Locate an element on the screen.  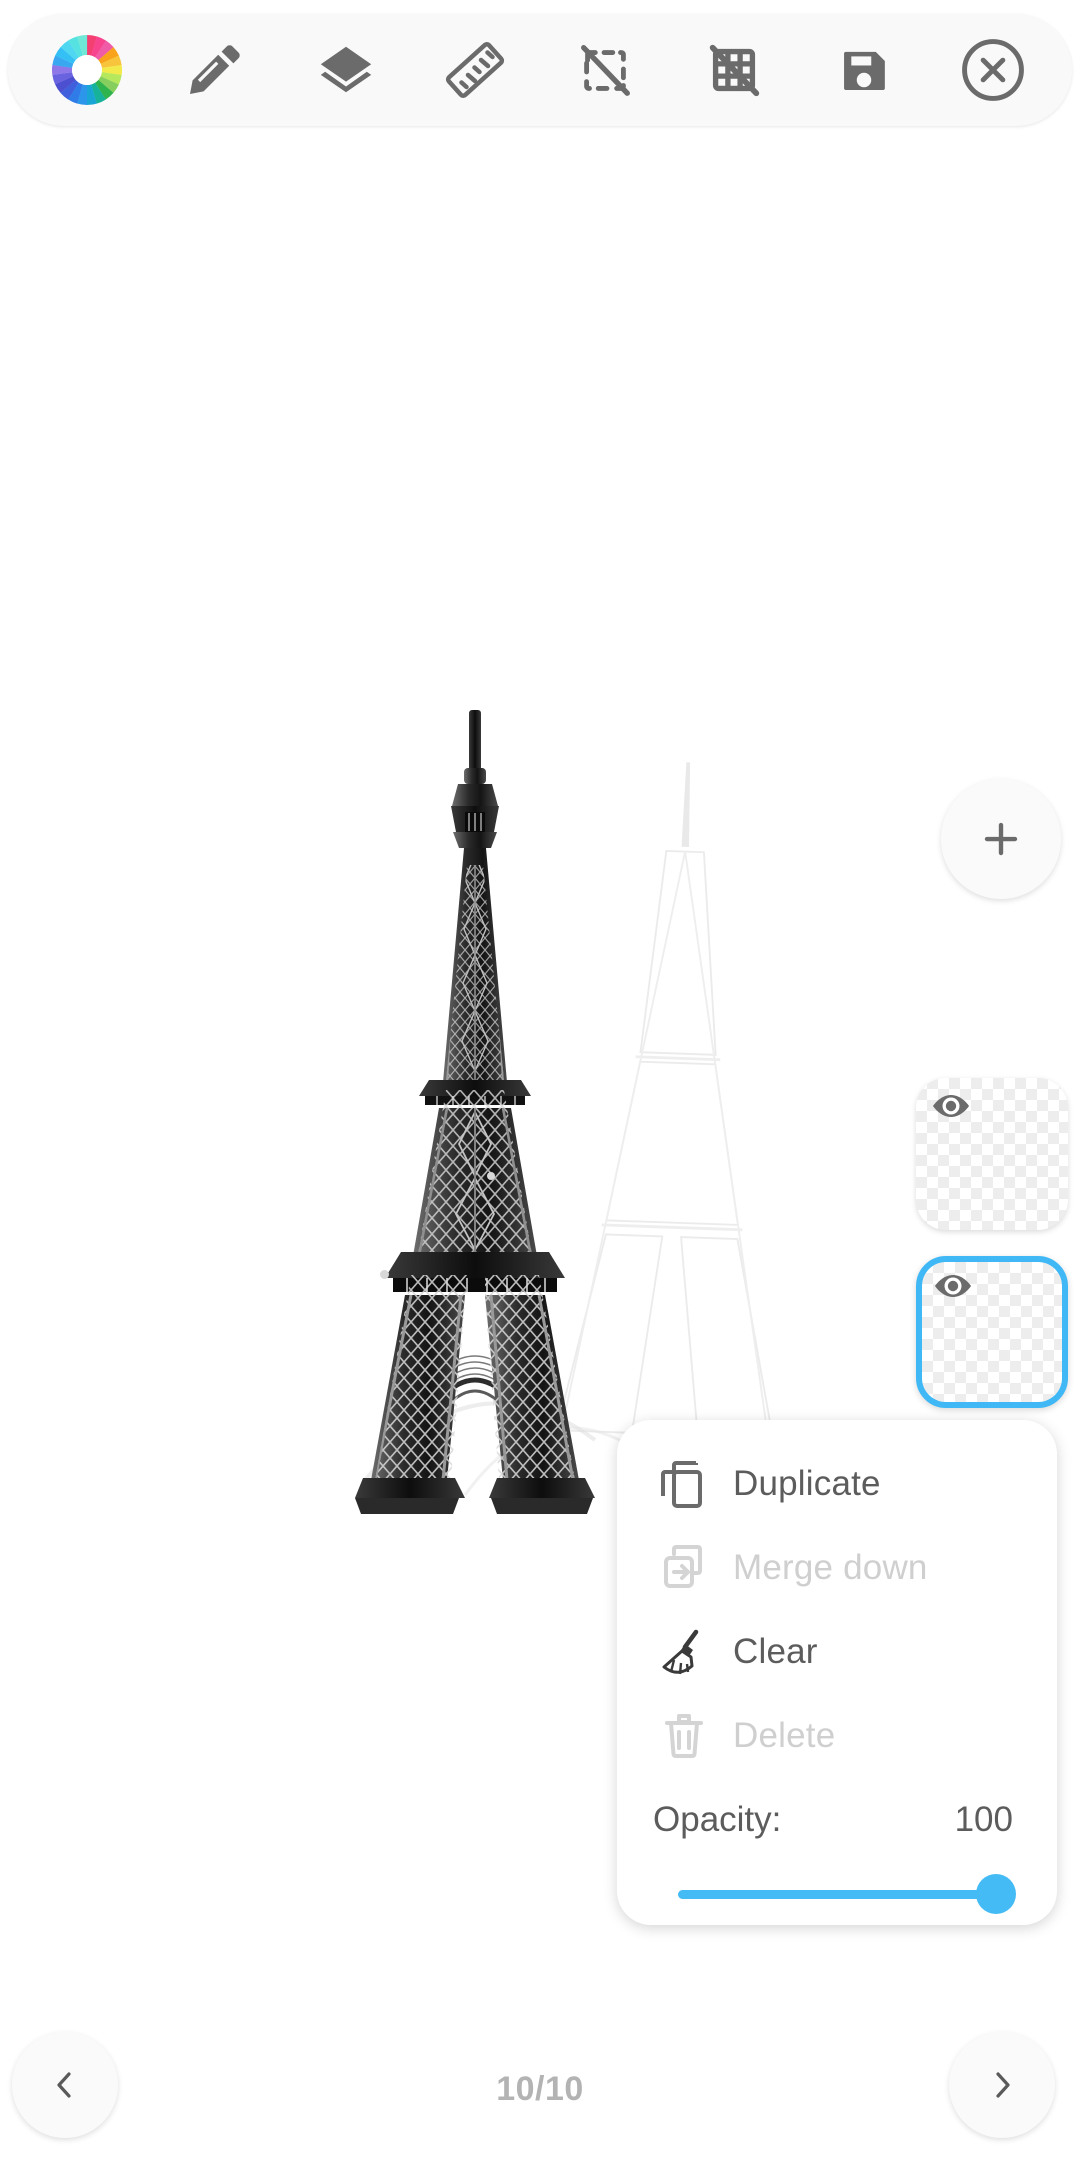
opacity-slider-thumb is located at coordinates (996, 1894).